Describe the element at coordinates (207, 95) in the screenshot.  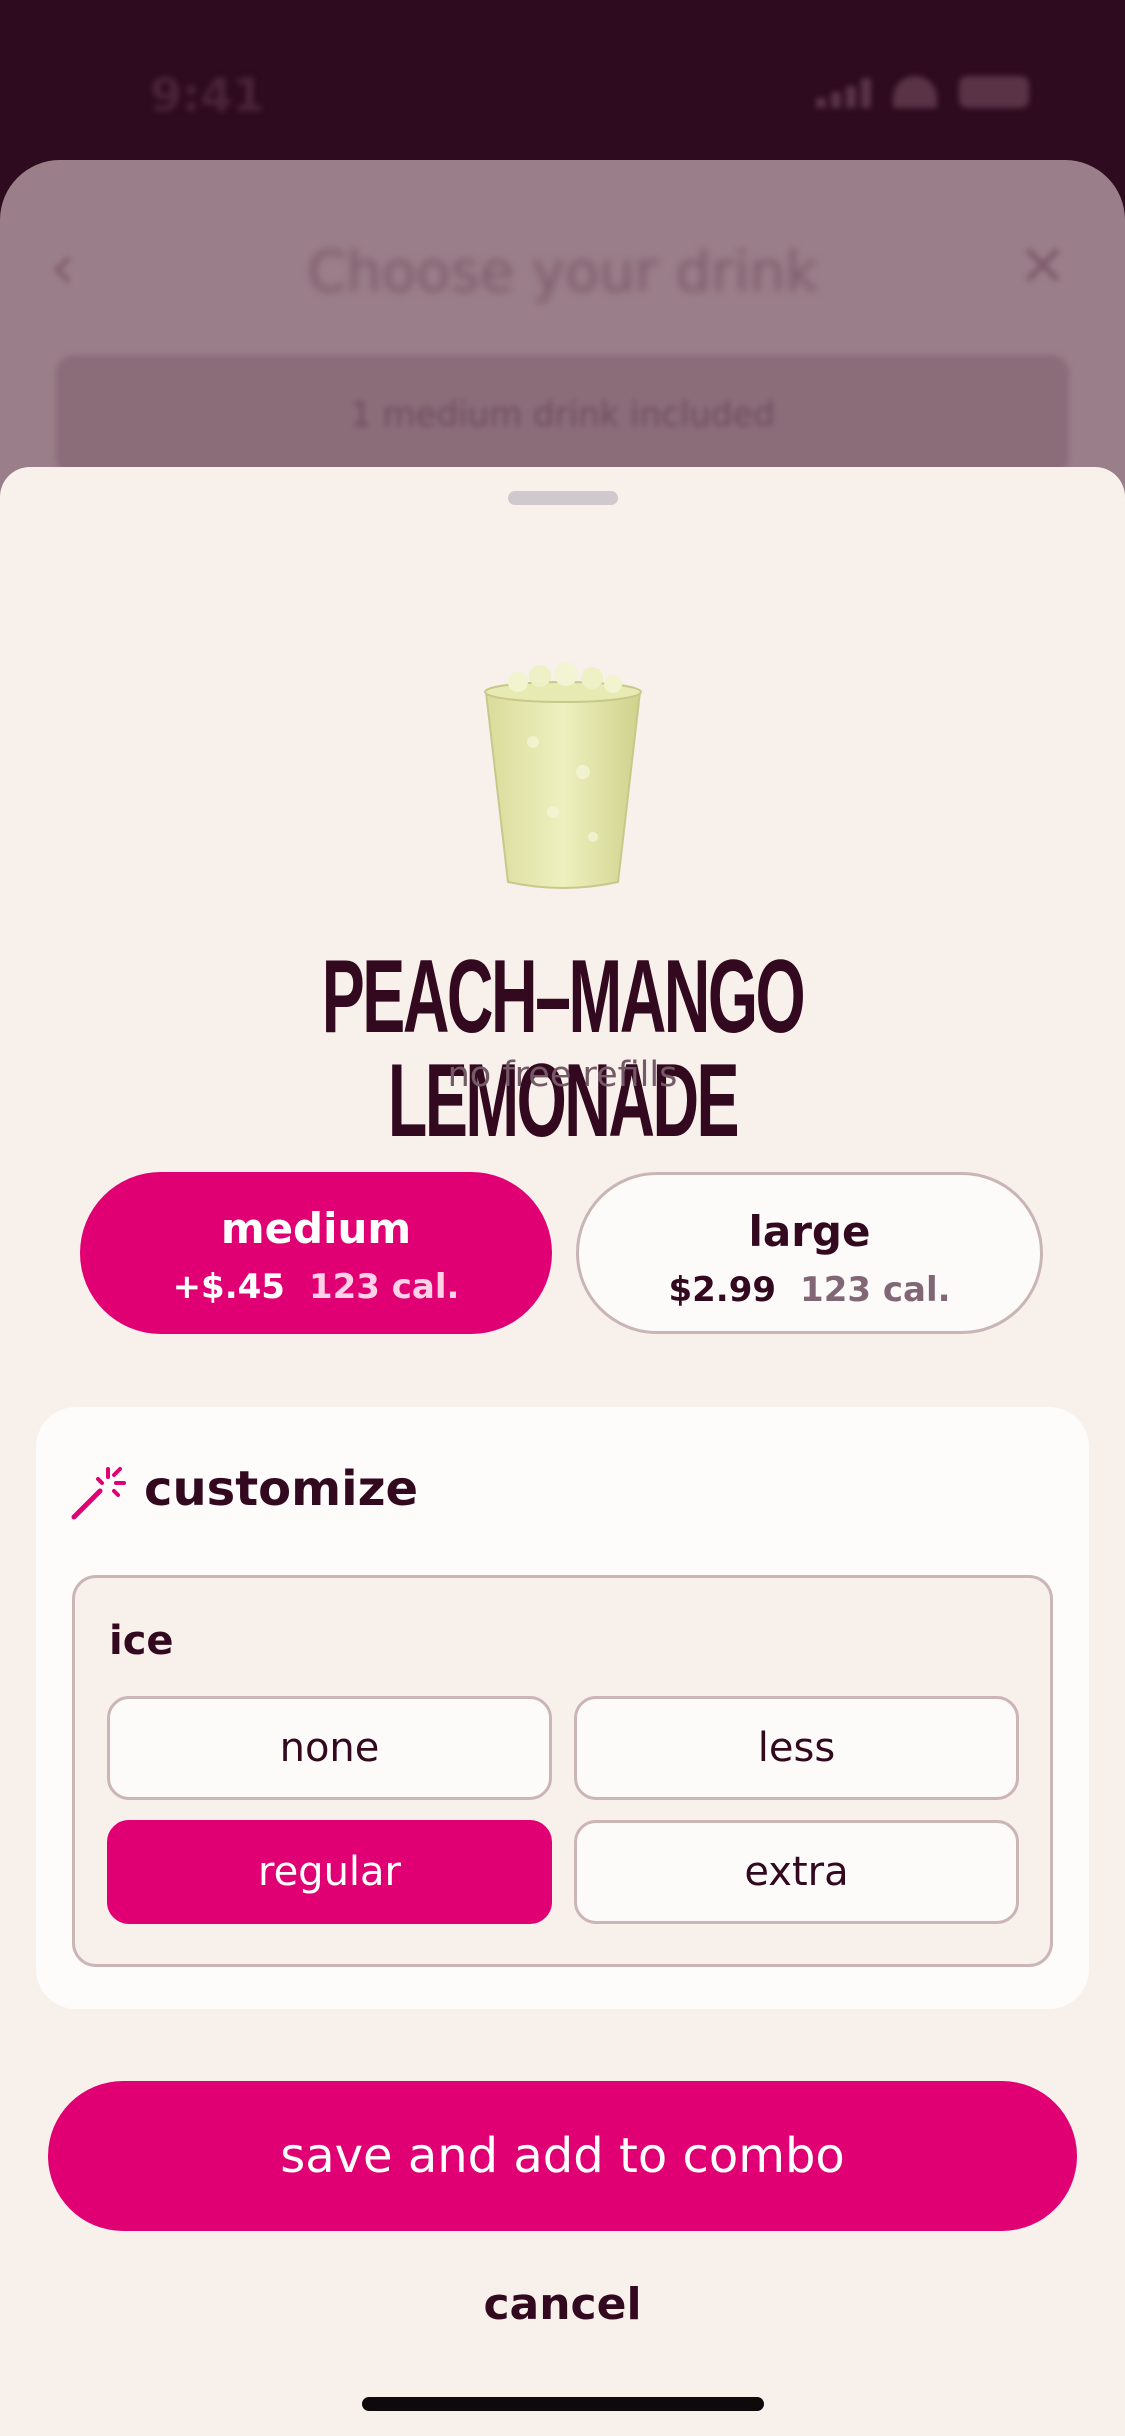
I see `status-time: 9:41` at that location.